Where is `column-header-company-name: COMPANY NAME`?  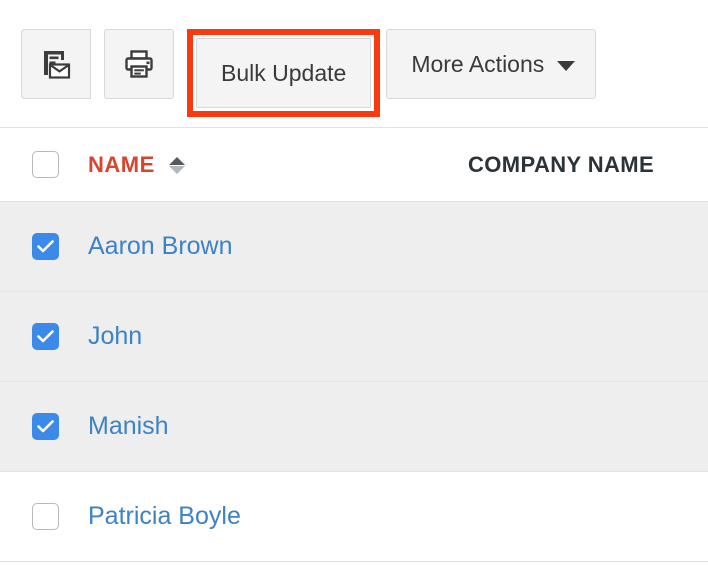
column-header-company-name: COMPANY NAME is located at coordinates (561, 165).